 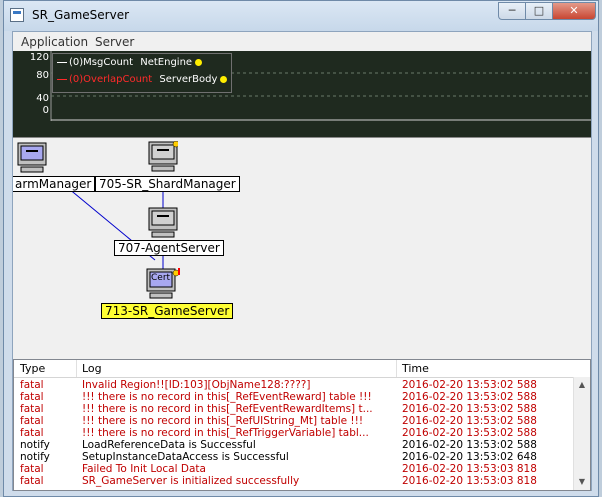 What do you see at coordinates (582, 385) in the screenshot?
I see `scroll-up-icon: ▲` at bounding box center [582, 385].